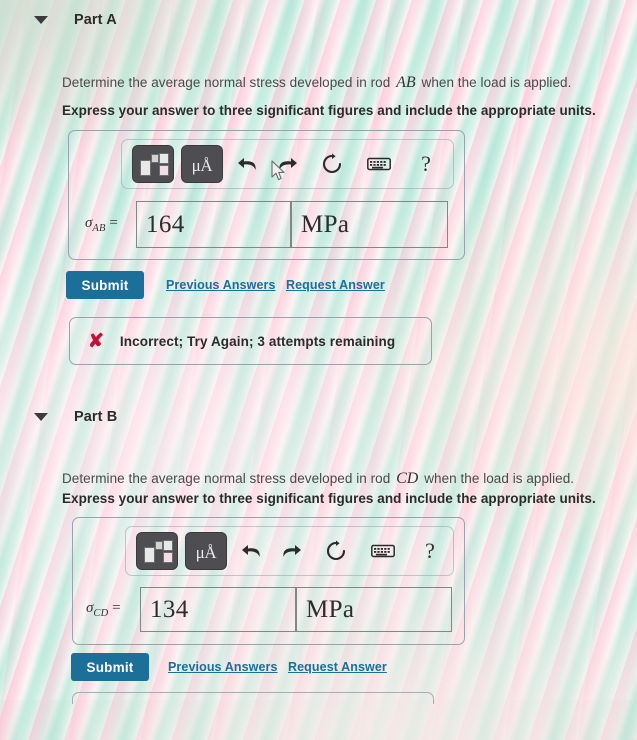 The width and height of the screenshot is (637, 740). What do you see at coordinates (221, 285) in the screenshot?
I see `part-a-previous-answers-link: Previous Answers` at bounding box center [221, 285].